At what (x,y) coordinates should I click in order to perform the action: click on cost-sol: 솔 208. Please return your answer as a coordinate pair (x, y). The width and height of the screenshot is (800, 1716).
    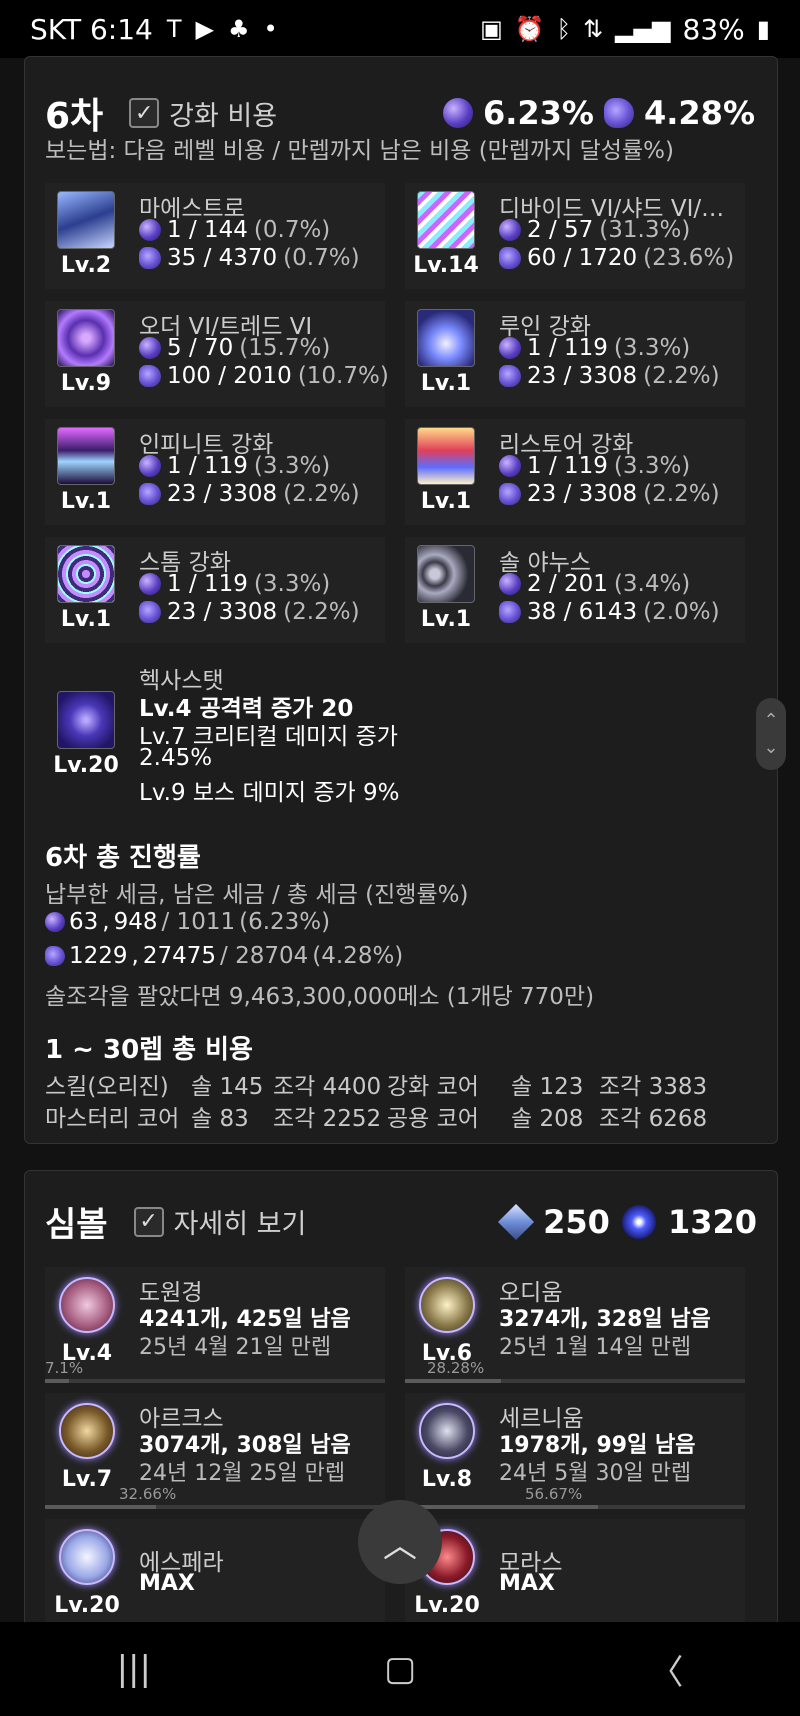
    Looking at the image, I should click on (547, 1119).